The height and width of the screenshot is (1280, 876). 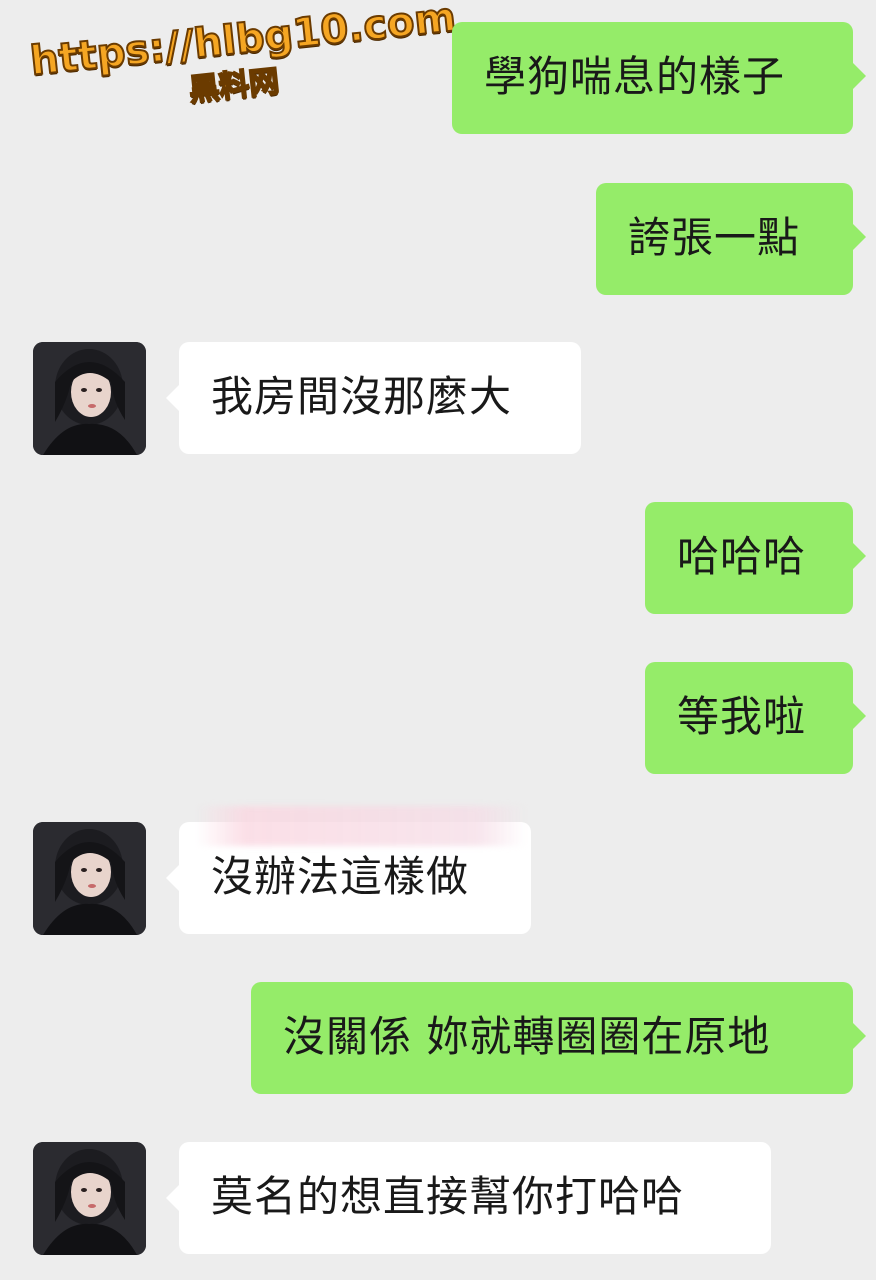 What do you see at coordinates (635, 76) in the screenshot?
I see `message-text: 學狗喘息的樣子` at bounding box center [635, 76].